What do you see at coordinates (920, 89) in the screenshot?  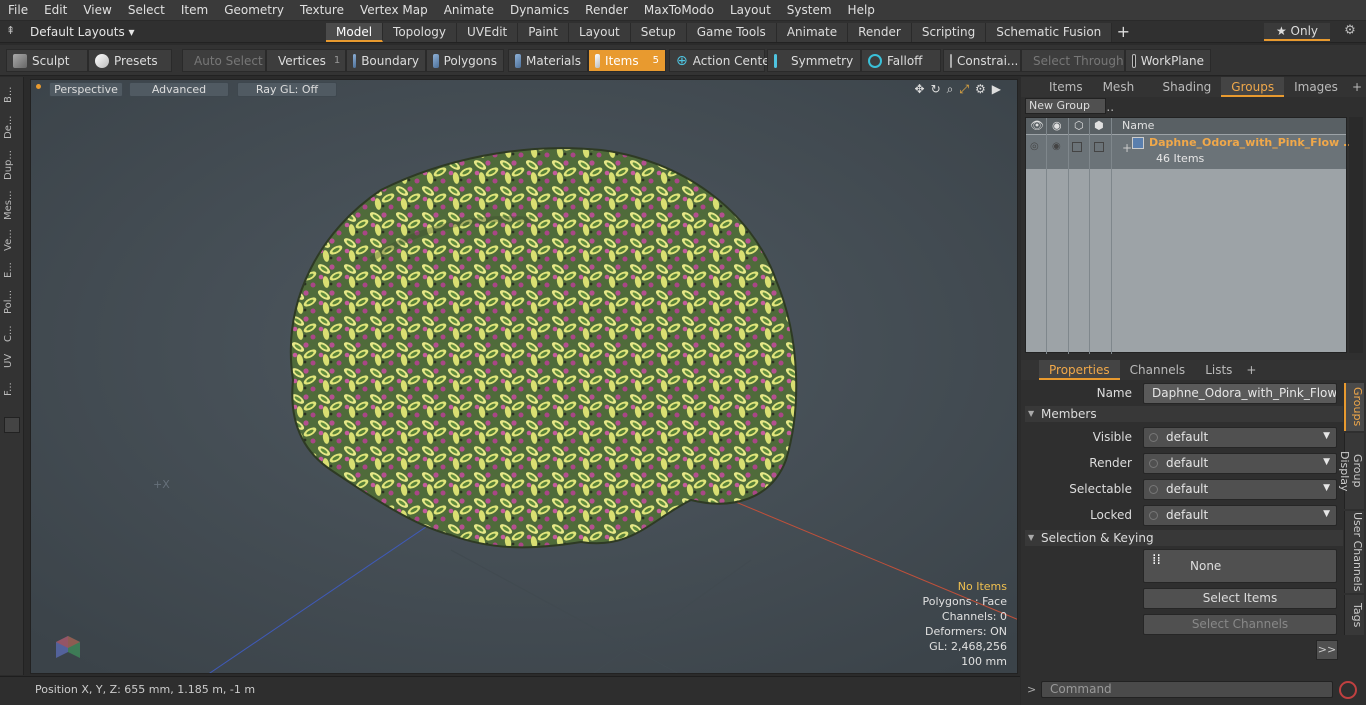 I see `move-view-icon: ✥` at bounding box center [920, 89].